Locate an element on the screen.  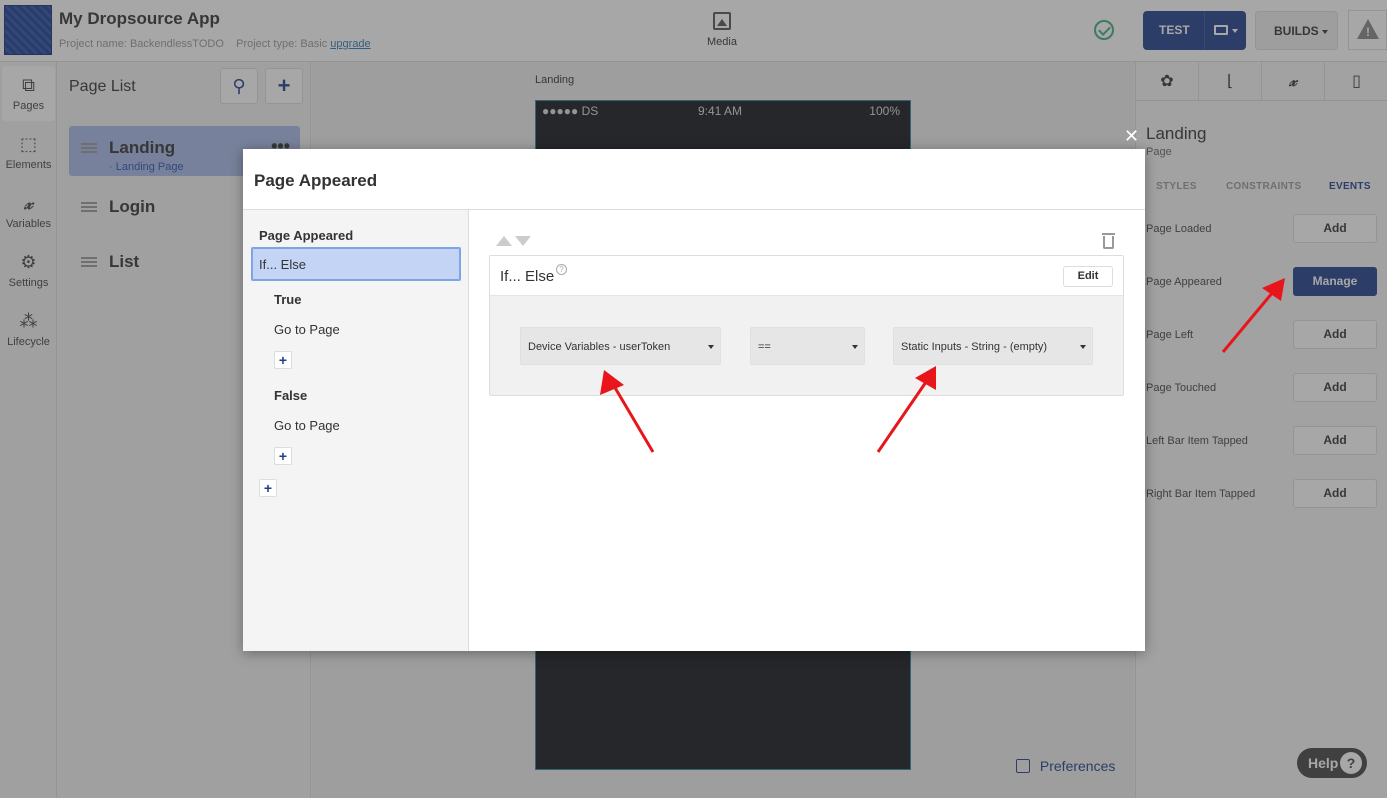
right-operand-value: Static Inputs - String - (empty) is located at coordinates (974, 347).